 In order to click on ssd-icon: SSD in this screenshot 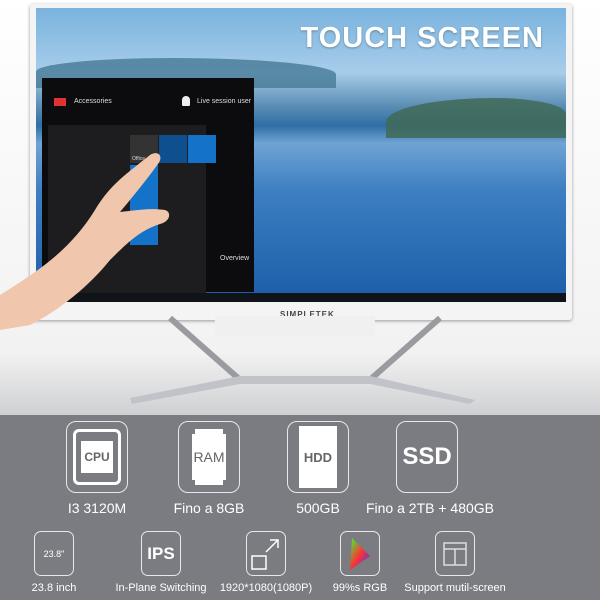, I will do `click(427, 457)`.